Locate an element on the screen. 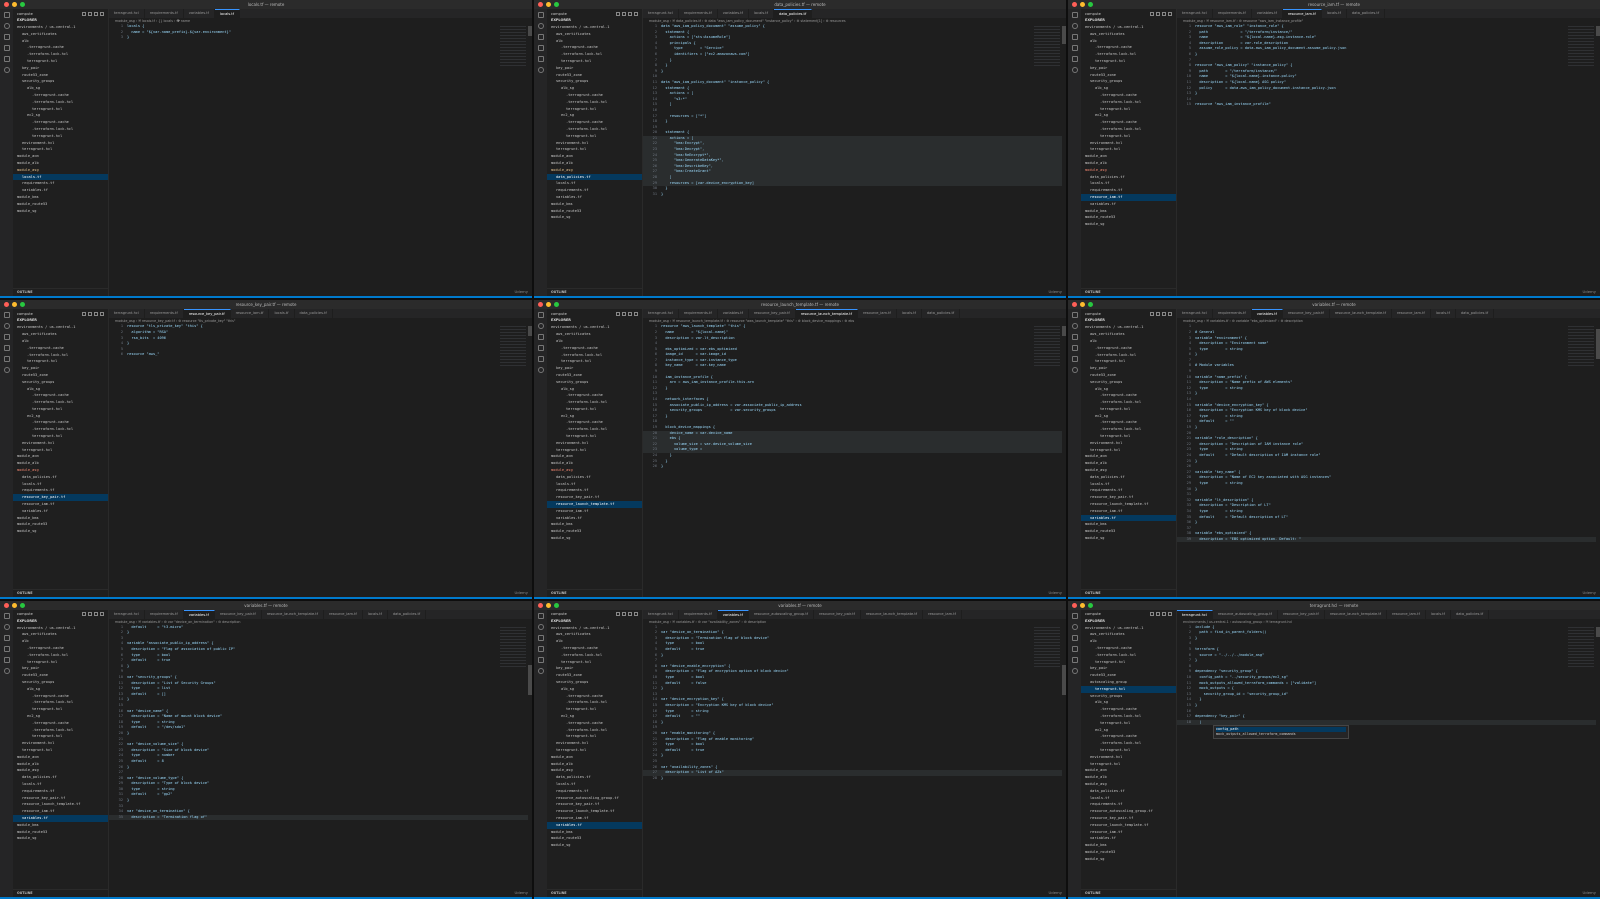 The width and height of the screenshot is (1600, 899). tree-item: alb is located at coordinates (1128, 641).